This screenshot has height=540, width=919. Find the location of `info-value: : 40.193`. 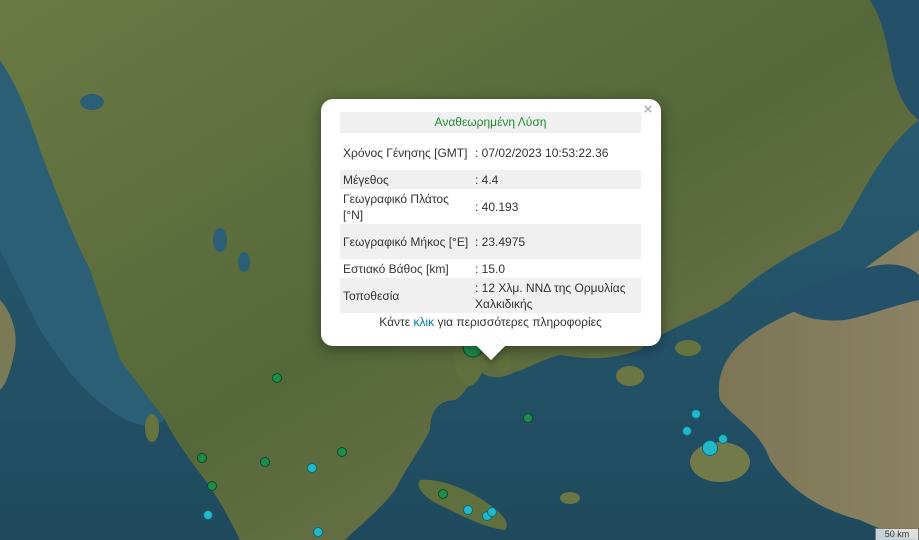

info-value: : 40.193 is located at coordinates (497, 206).